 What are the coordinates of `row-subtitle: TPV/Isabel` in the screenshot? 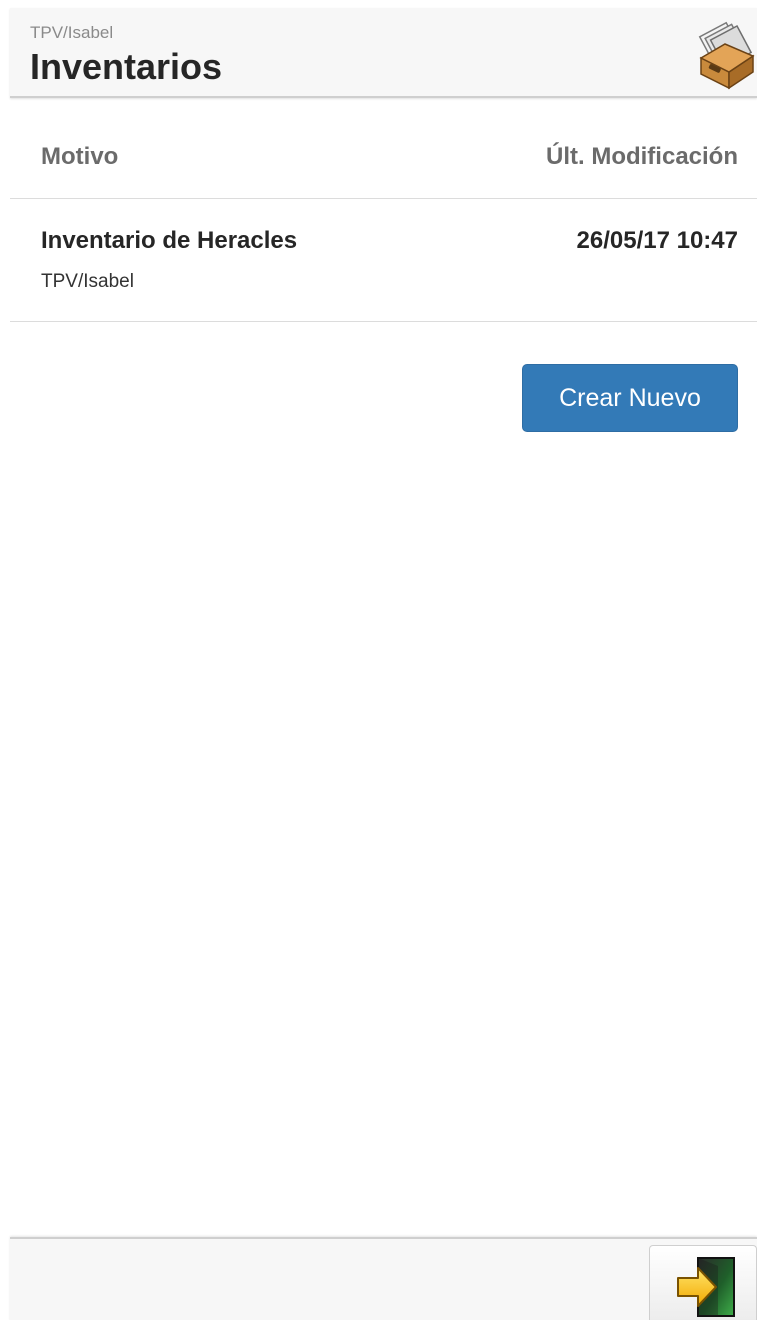 It's located at (87, 281).